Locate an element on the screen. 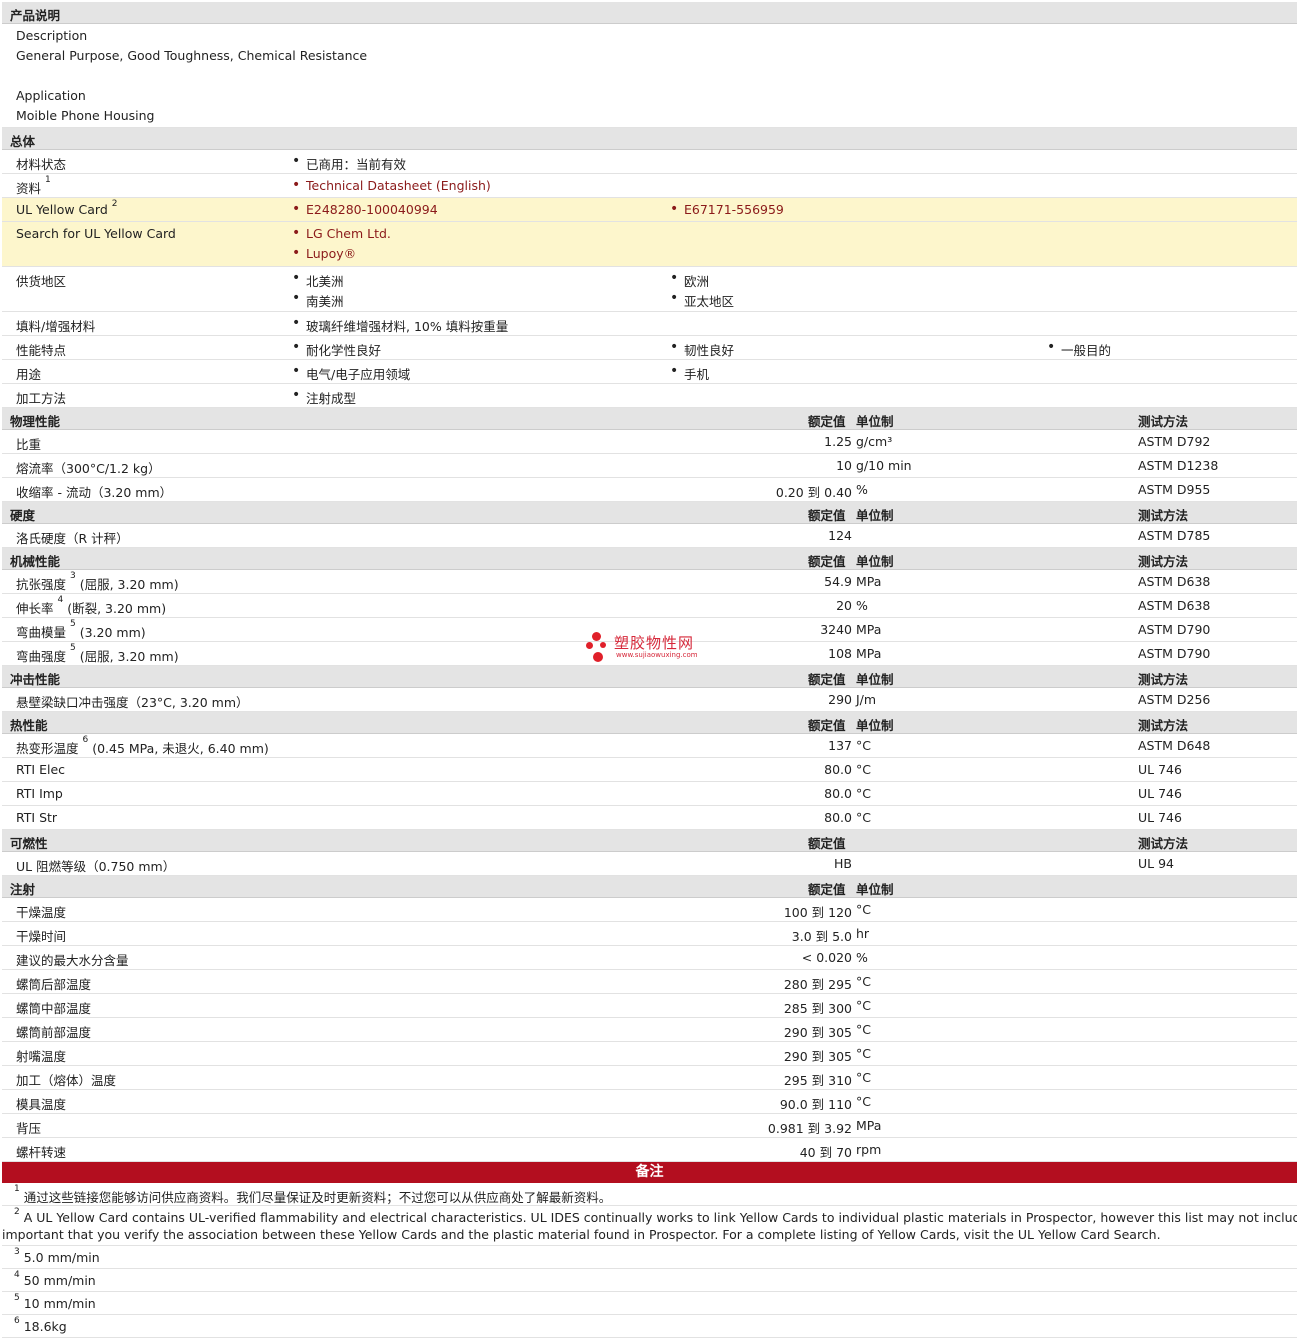 The width and height of the screenshot is (1297, 1338). property-label: 干燥时间 is located at coordinates (41, 936).